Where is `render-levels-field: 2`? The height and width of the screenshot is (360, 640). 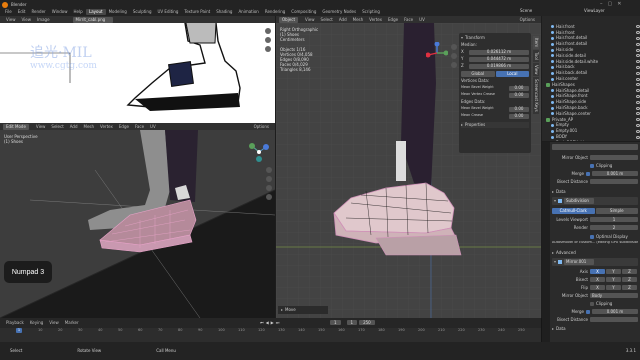
render-levels-field: 2 is located at coordinates (614, 227).